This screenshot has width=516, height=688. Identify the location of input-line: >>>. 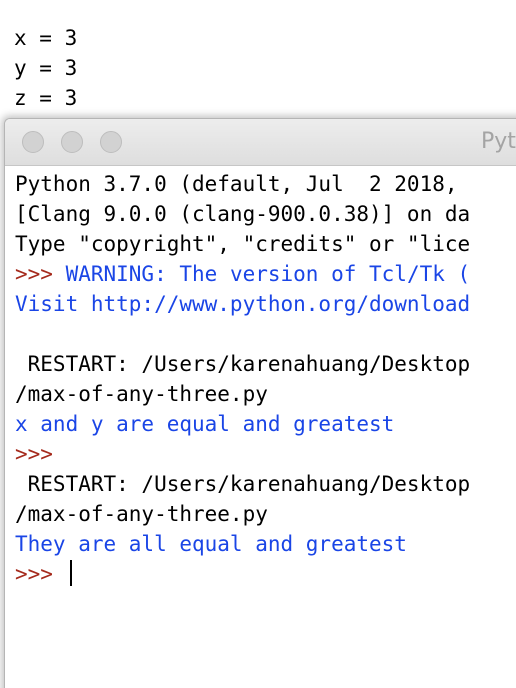
(265, 574).